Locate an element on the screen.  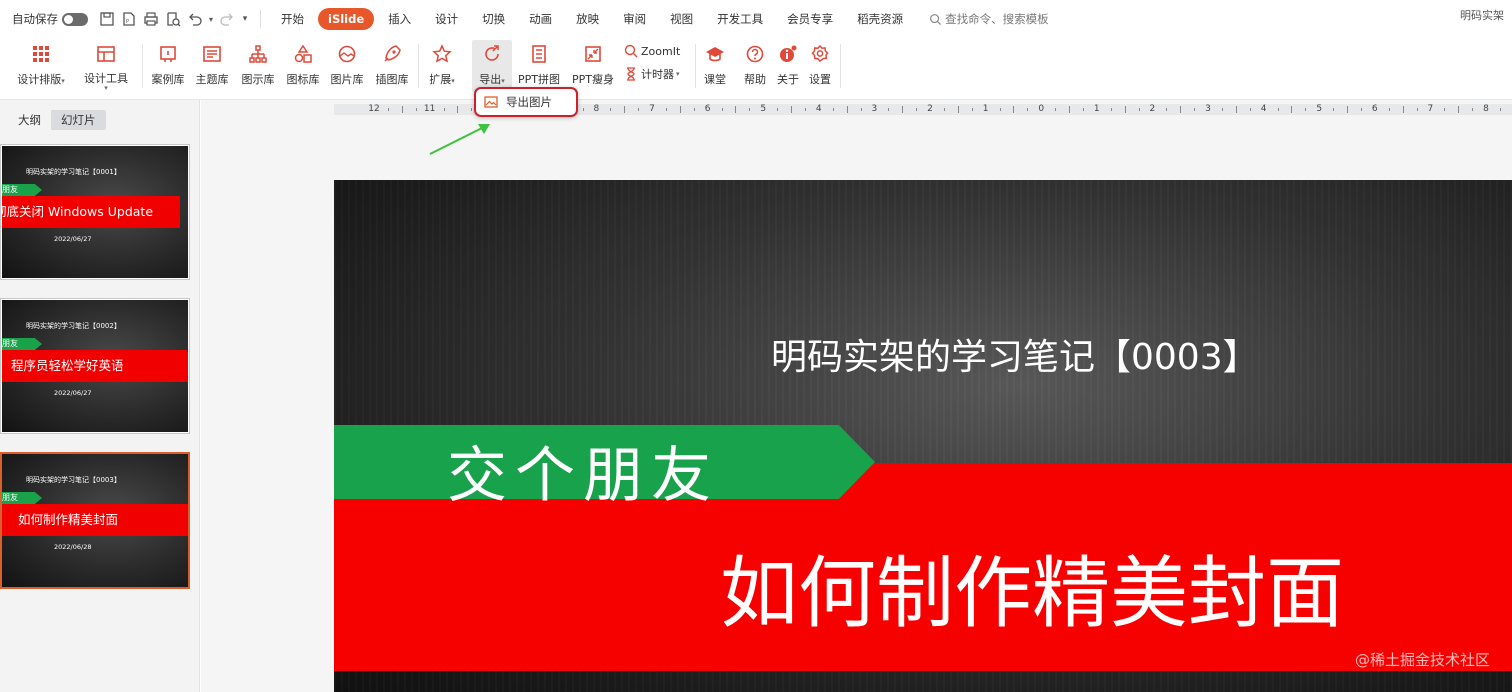
tab-view: 视图 is located at coordinates (681, 19).